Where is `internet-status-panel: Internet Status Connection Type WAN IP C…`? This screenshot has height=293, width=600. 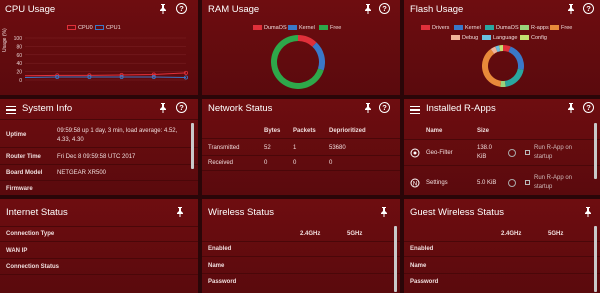 internet-status-panel: Internet Status Connection Type WAN IP C… is located at coordinates (99, 246).